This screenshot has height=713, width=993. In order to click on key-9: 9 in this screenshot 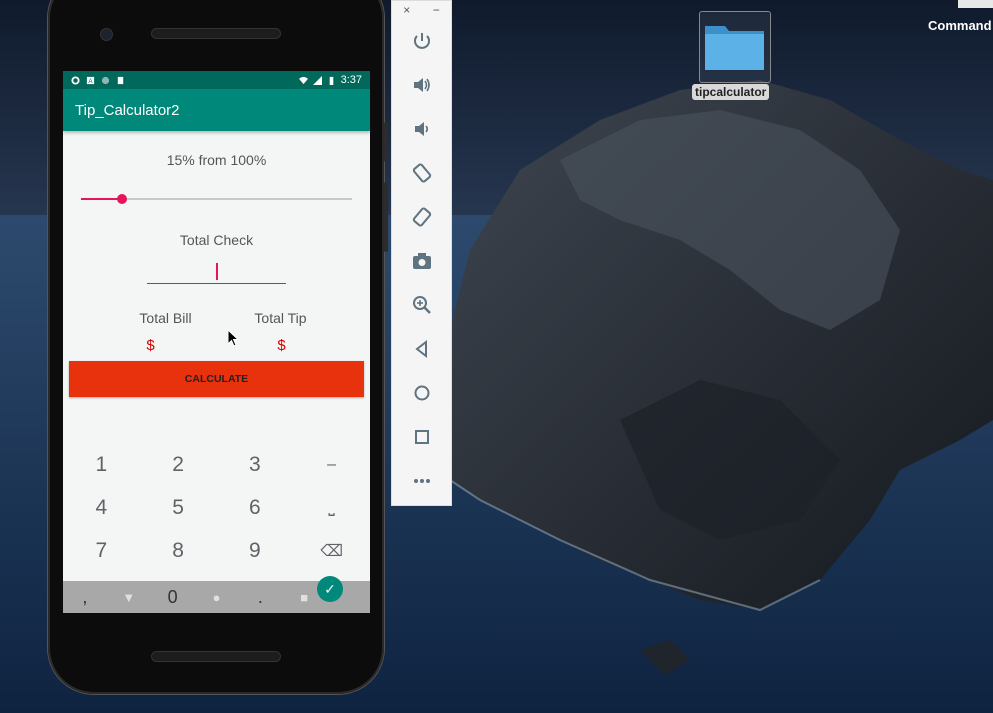, I will do `click(255, 551)`.